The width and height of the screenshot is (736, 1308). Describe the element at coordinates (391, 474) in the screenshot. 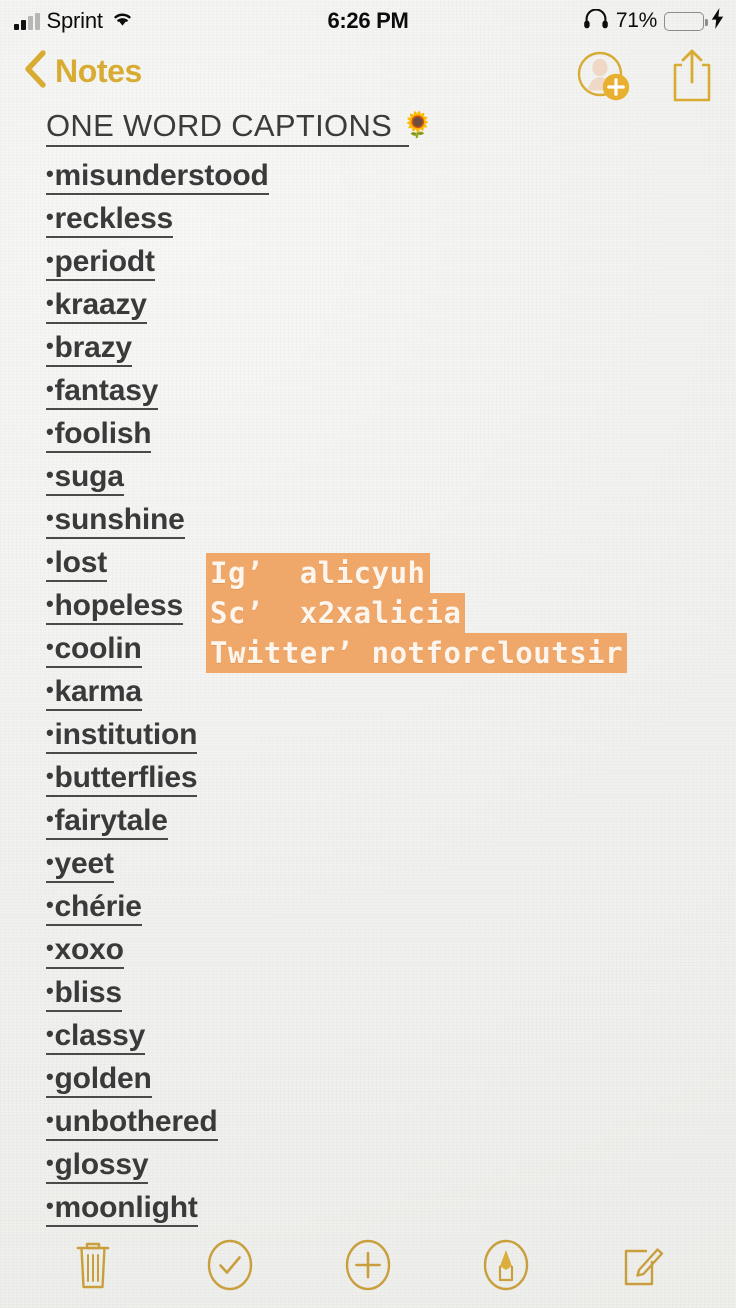

I see `list-item: • suga` at that location.